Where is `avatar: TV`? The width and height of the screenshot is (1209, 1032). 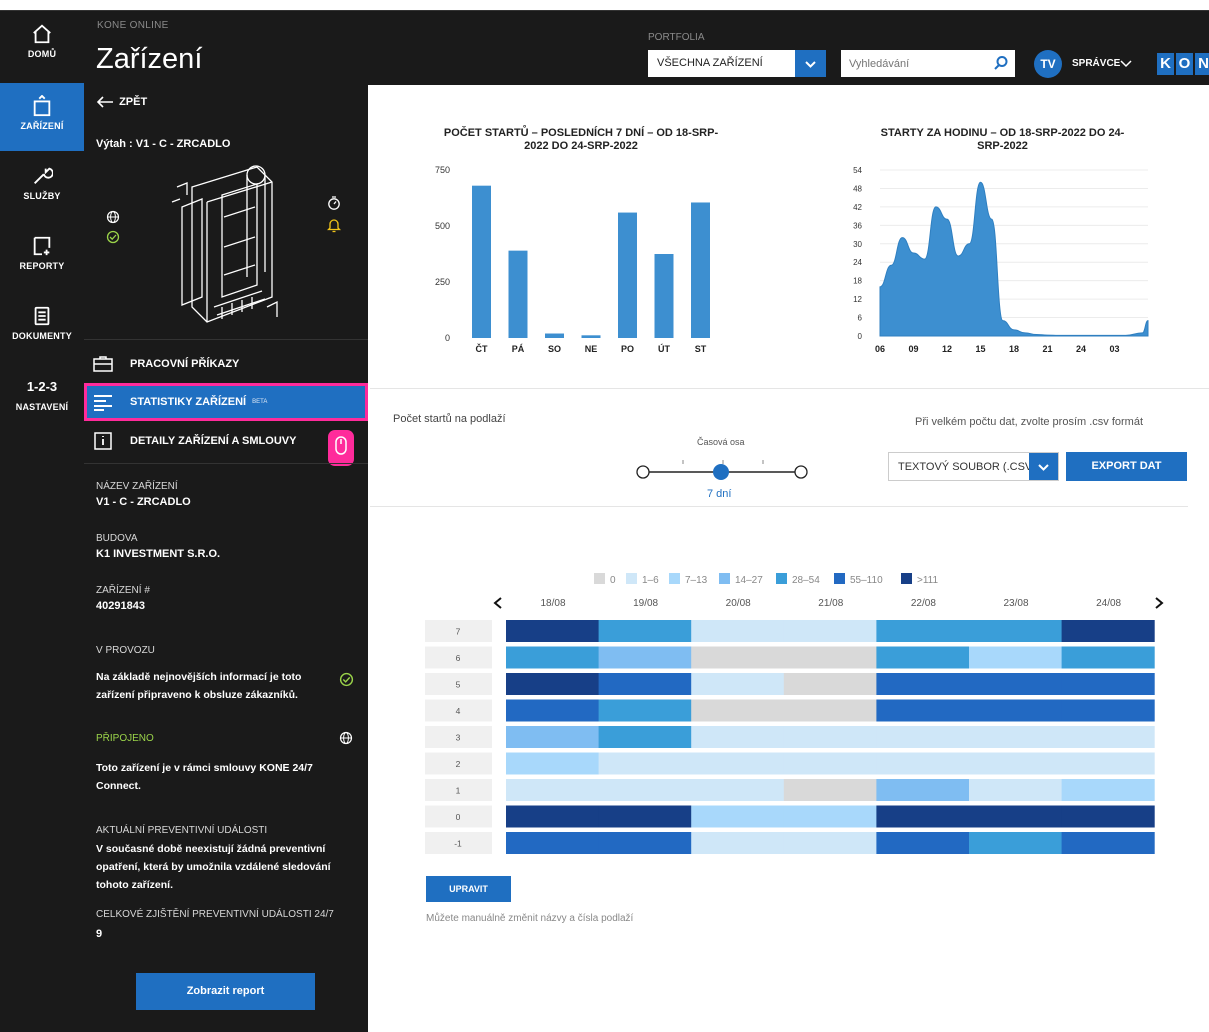
avatar: TV is located at coordinates (1048, 64).